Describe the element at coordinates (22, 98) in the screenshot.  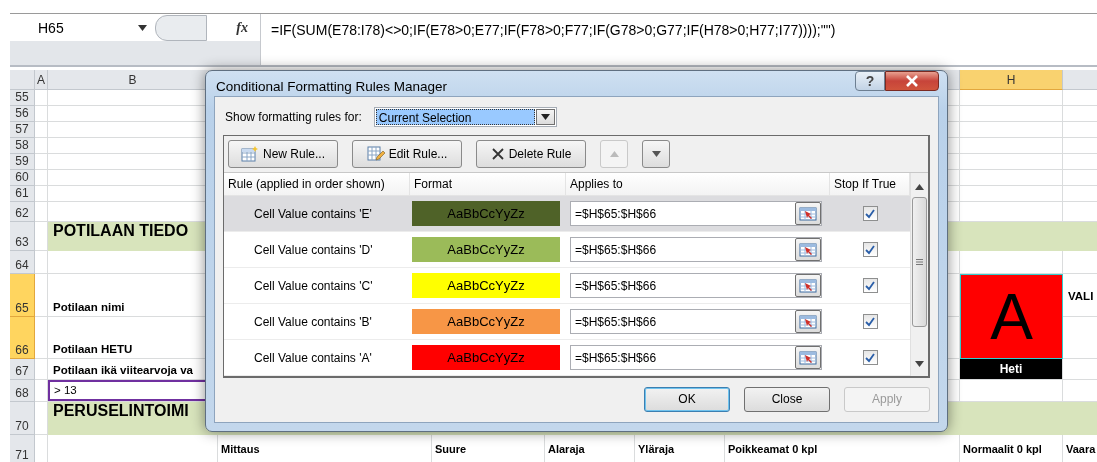
I see `row-header: 55` at that location.